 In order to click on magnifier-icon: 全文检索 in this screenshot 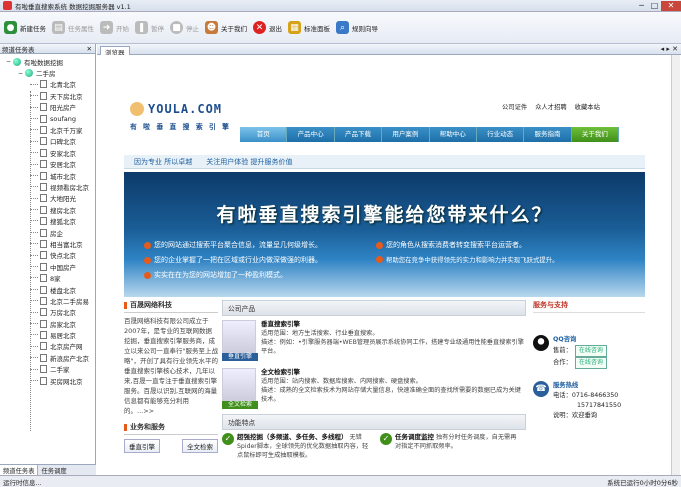, I will do `click(240, 388)`.